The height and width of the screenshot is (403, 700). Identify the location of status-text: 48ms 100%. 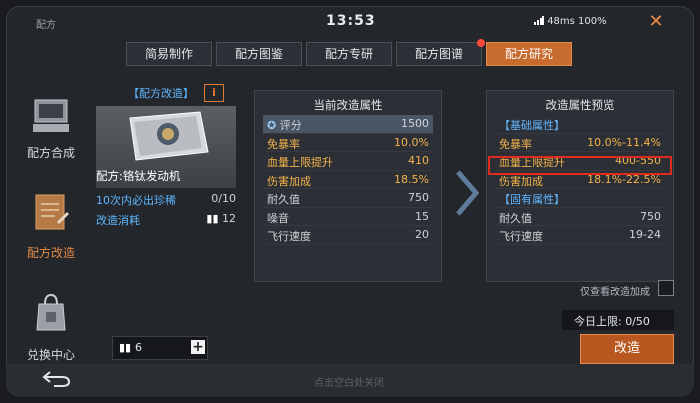
(577, 21).